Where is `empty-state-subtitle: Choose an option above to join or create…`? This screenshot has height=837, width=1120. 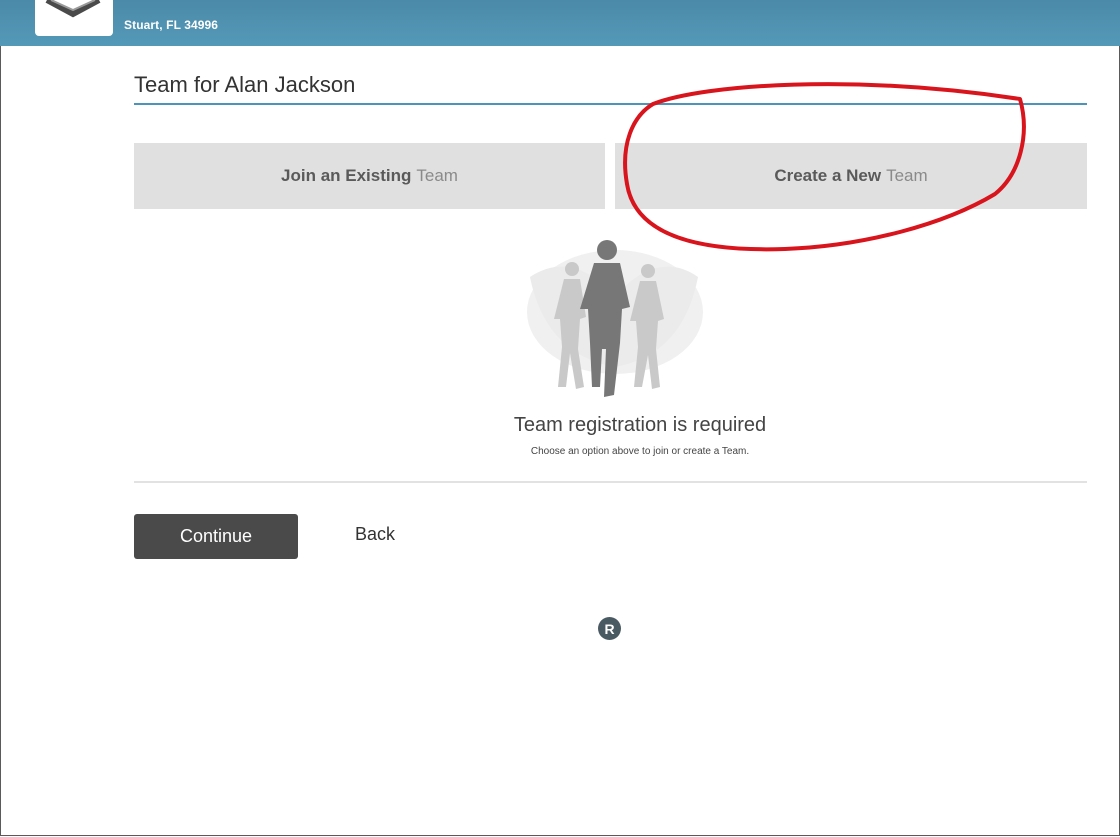 empty-state-subtitle: Choose an option above to join or create… is located at coordinates (640, 451).